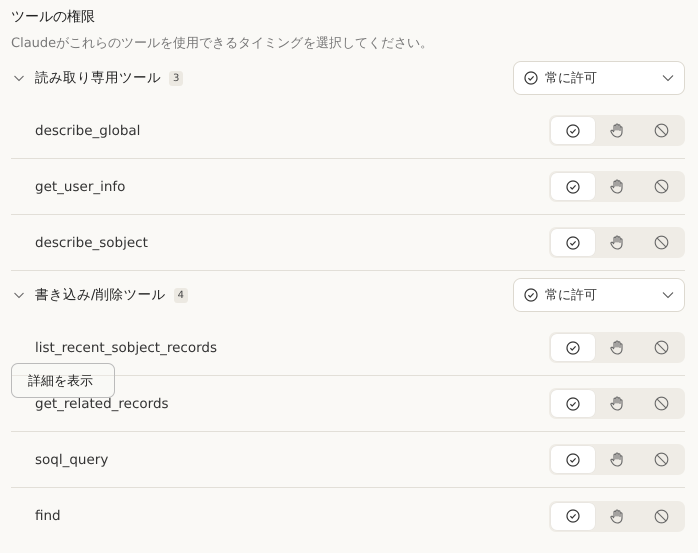 This screenshot has width=698, height=553. I want to click on tool-name: describe_sobject, so click(91, 242).